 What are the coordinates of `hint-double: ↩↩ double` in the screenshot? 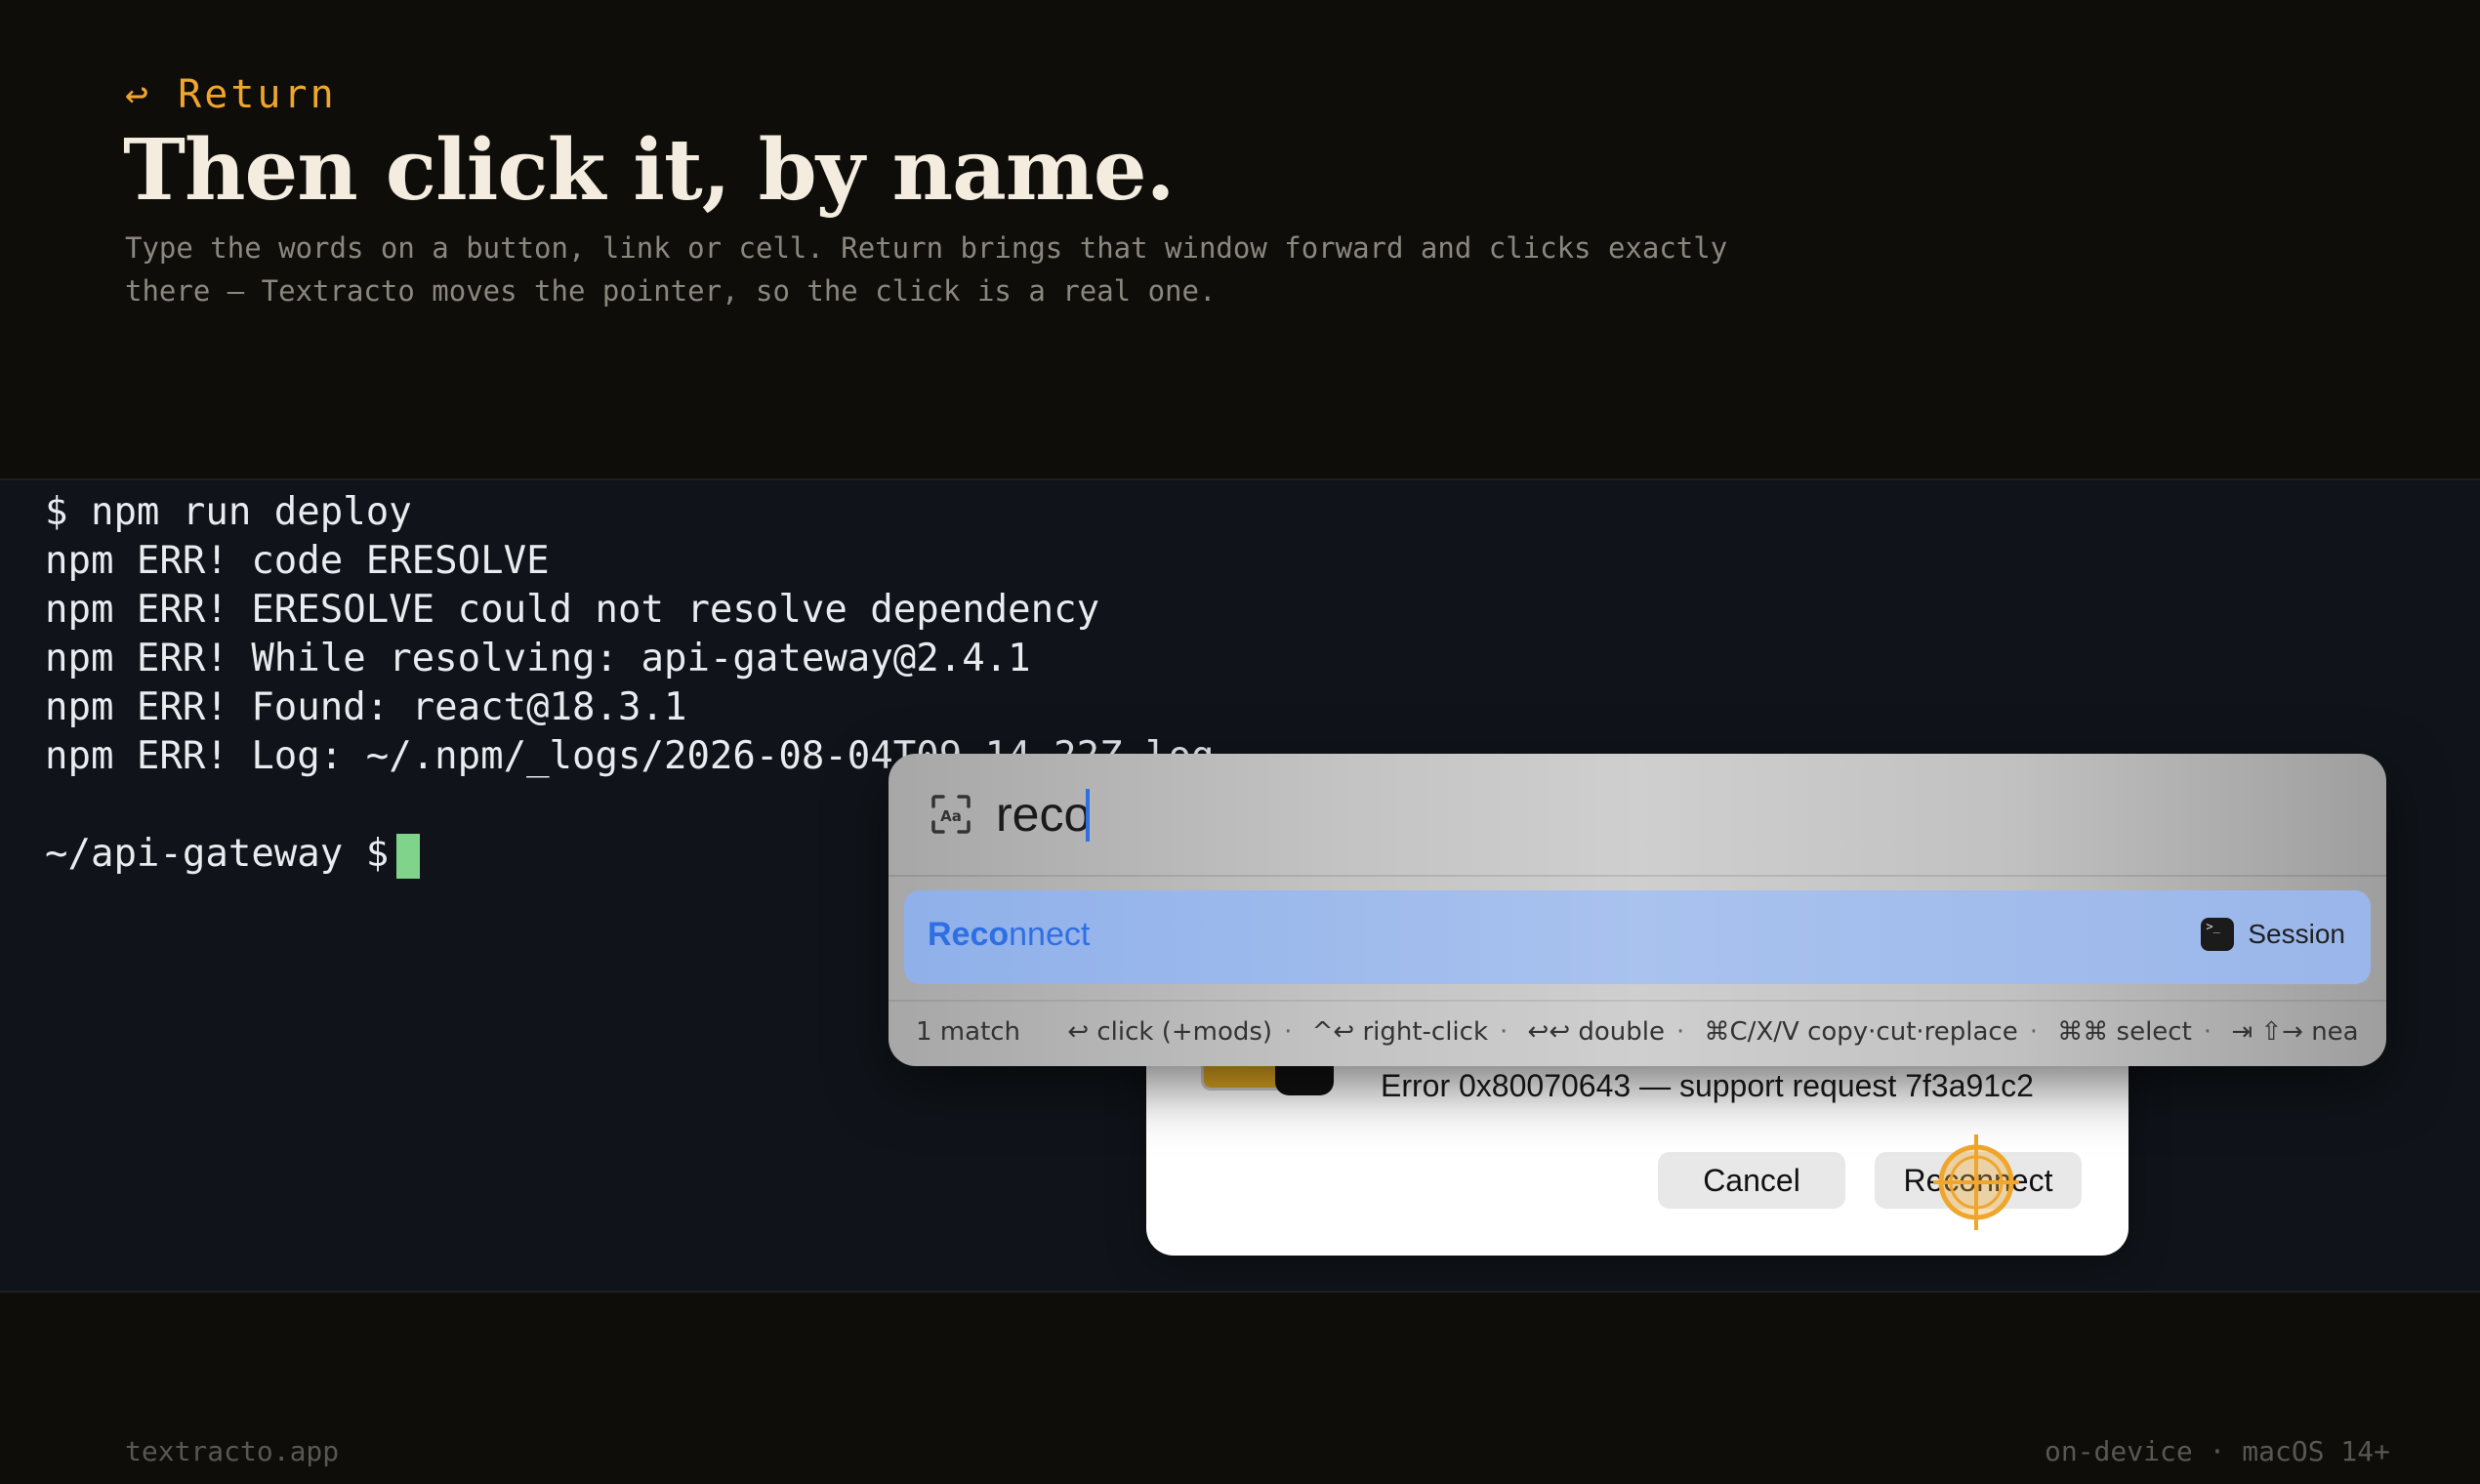 It's located at (1596, 1032).